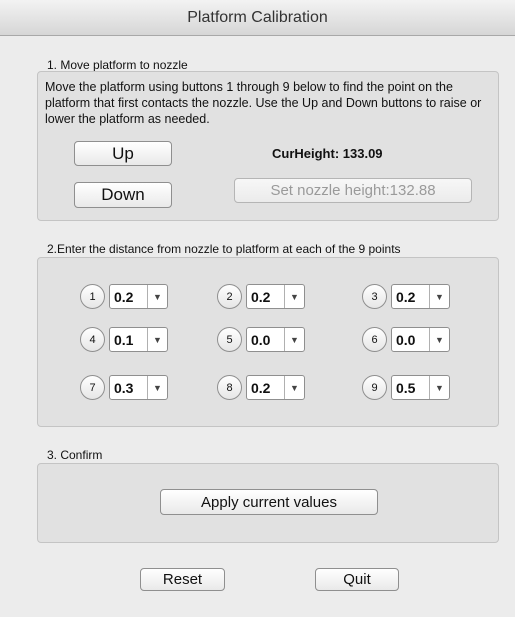  I want to click on section1-label: 1. Move platform to nozzle, so click(117, 65).